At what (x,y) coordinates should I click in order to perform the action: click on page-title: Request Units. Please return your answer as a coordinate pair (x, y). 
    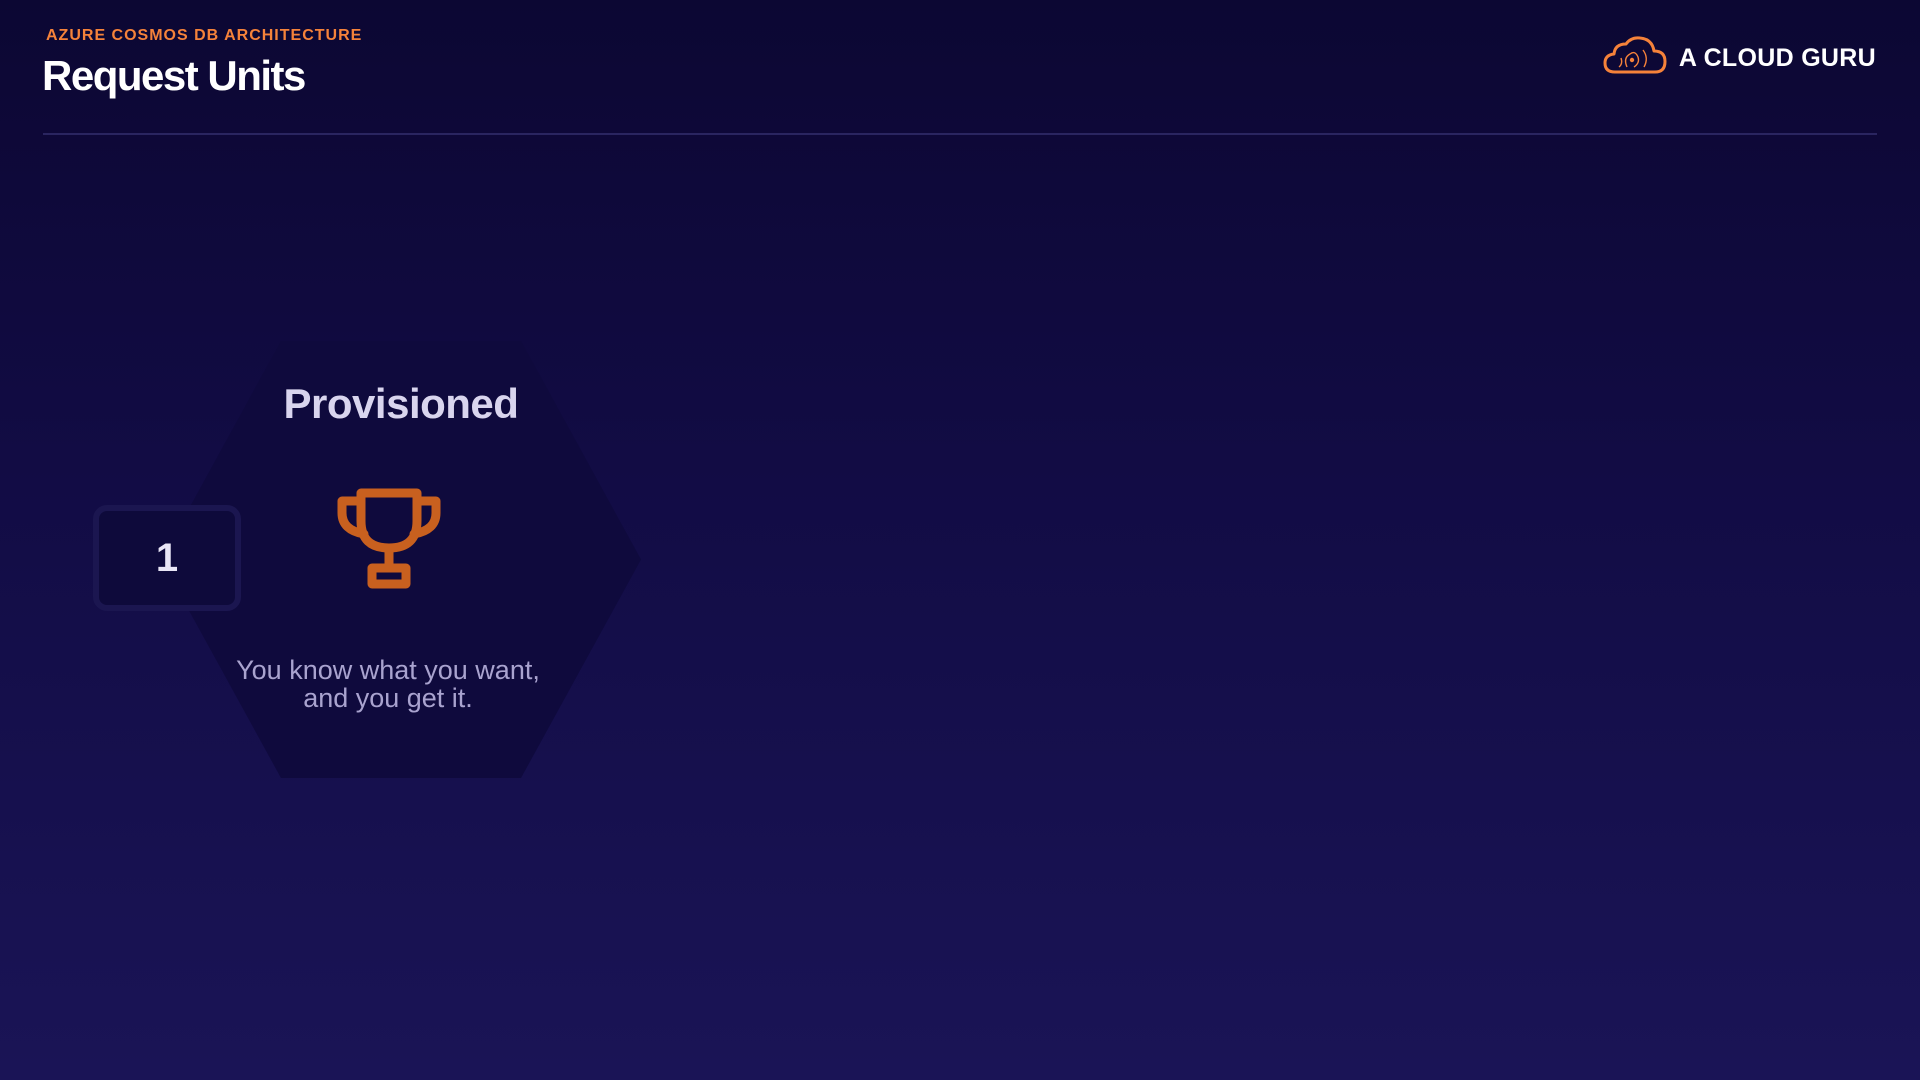
    Looking at the image, I should click on (174, 75).